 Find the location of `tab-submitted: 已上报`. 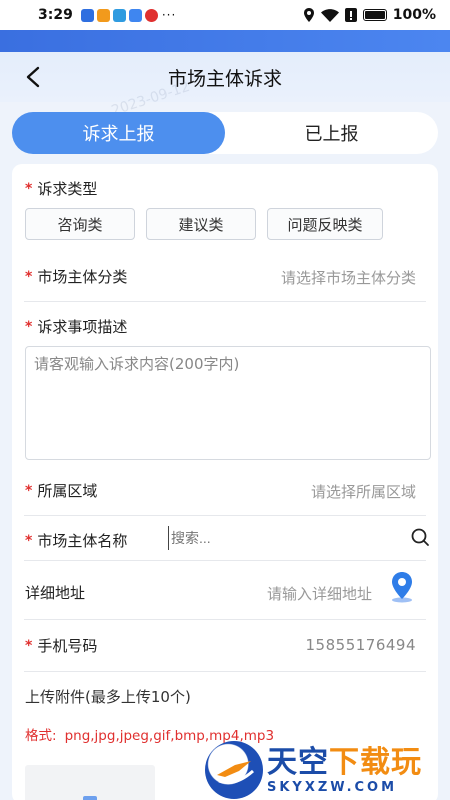

tab-submitted: 已上报 is located at coordinates (331, 133).